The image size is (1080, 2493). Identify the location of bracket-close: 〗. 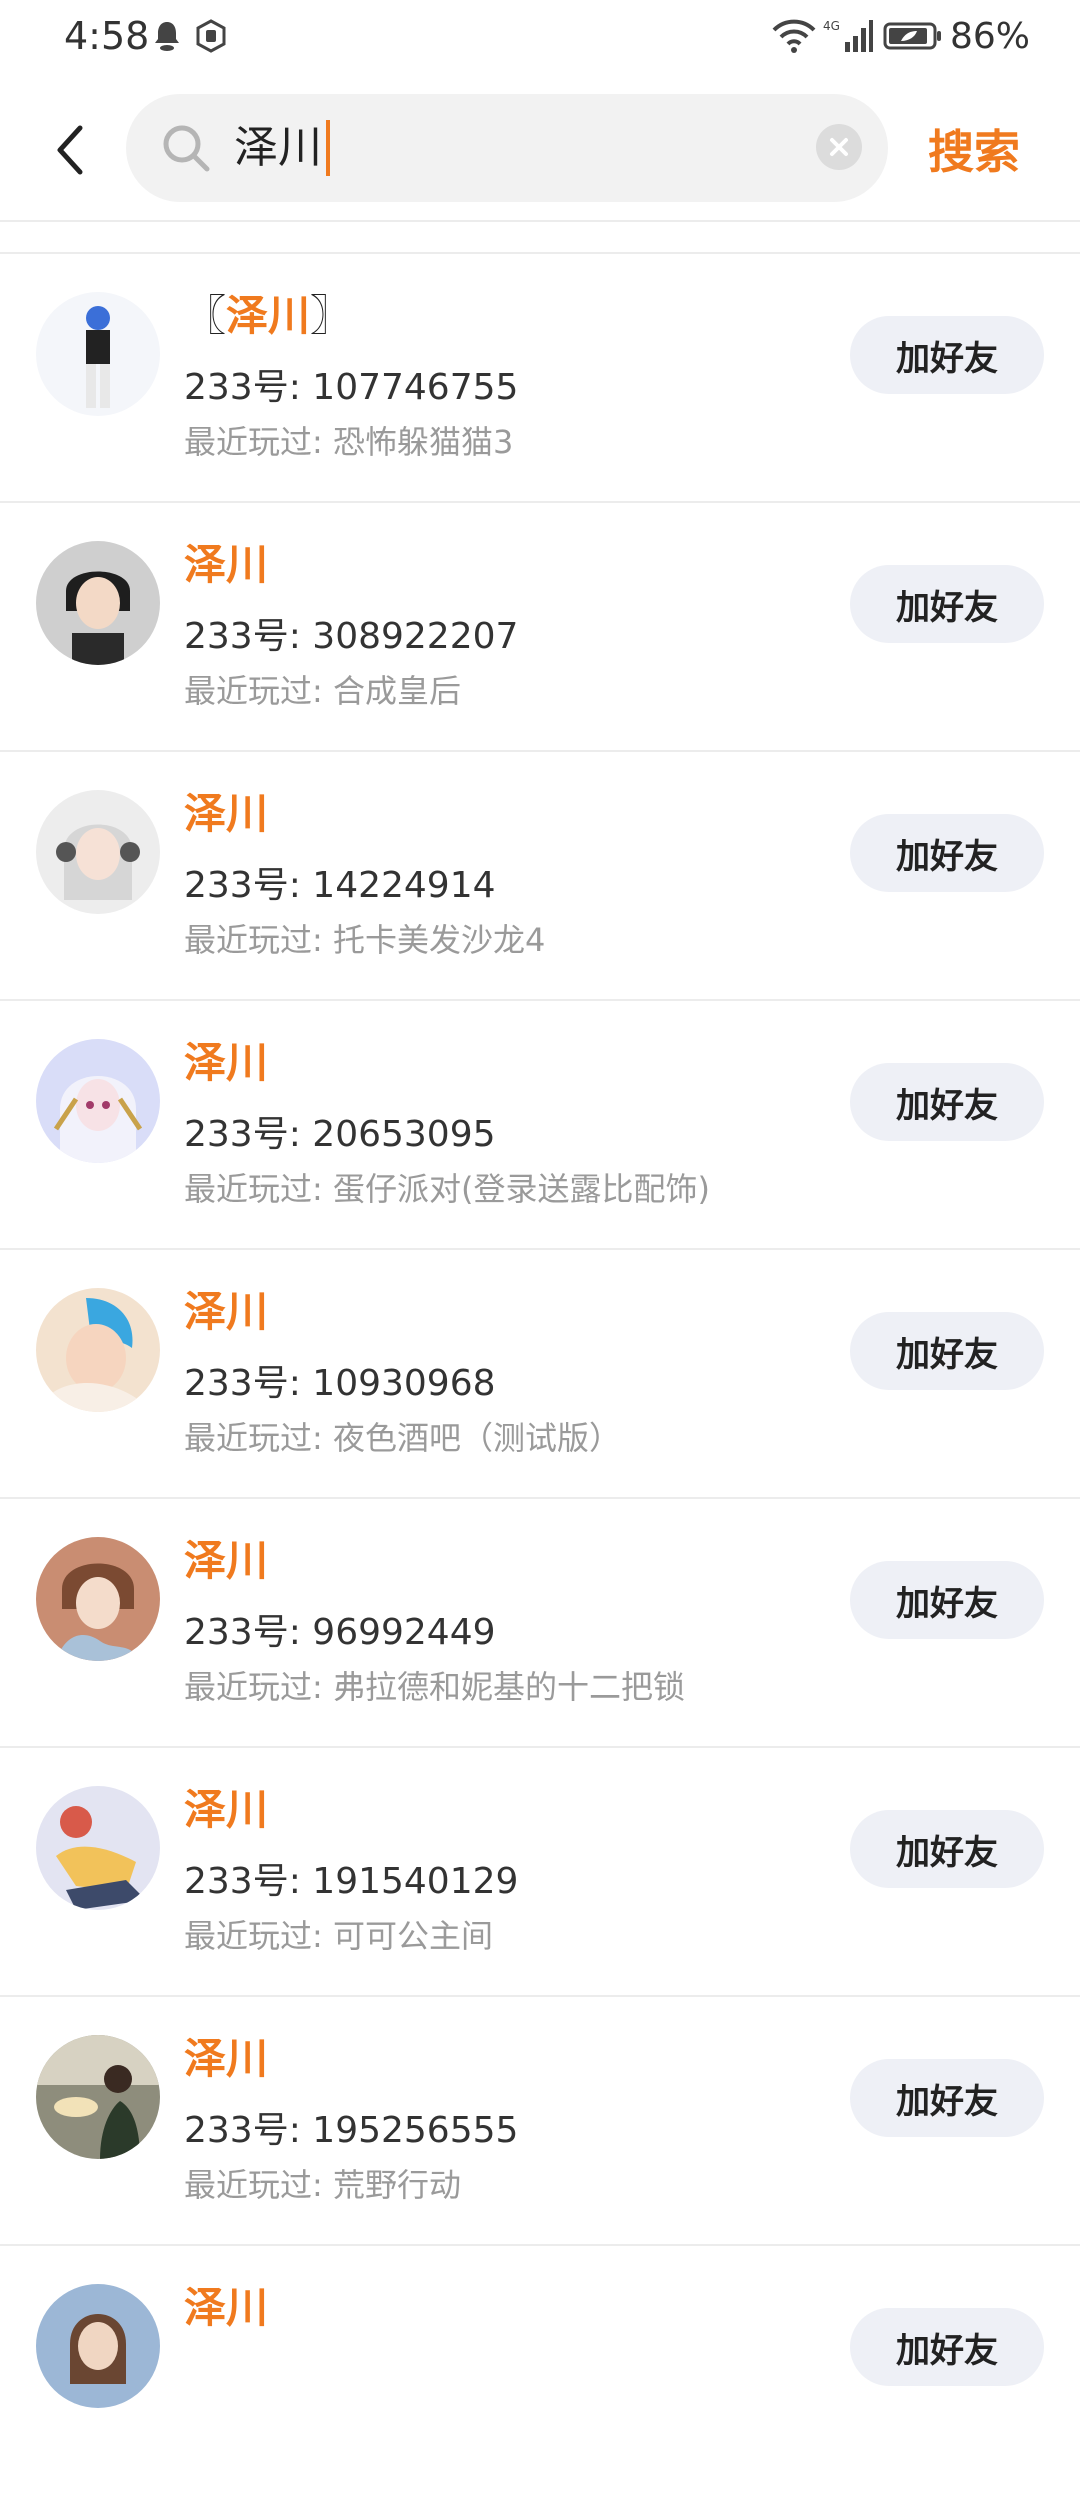
(331, 315).